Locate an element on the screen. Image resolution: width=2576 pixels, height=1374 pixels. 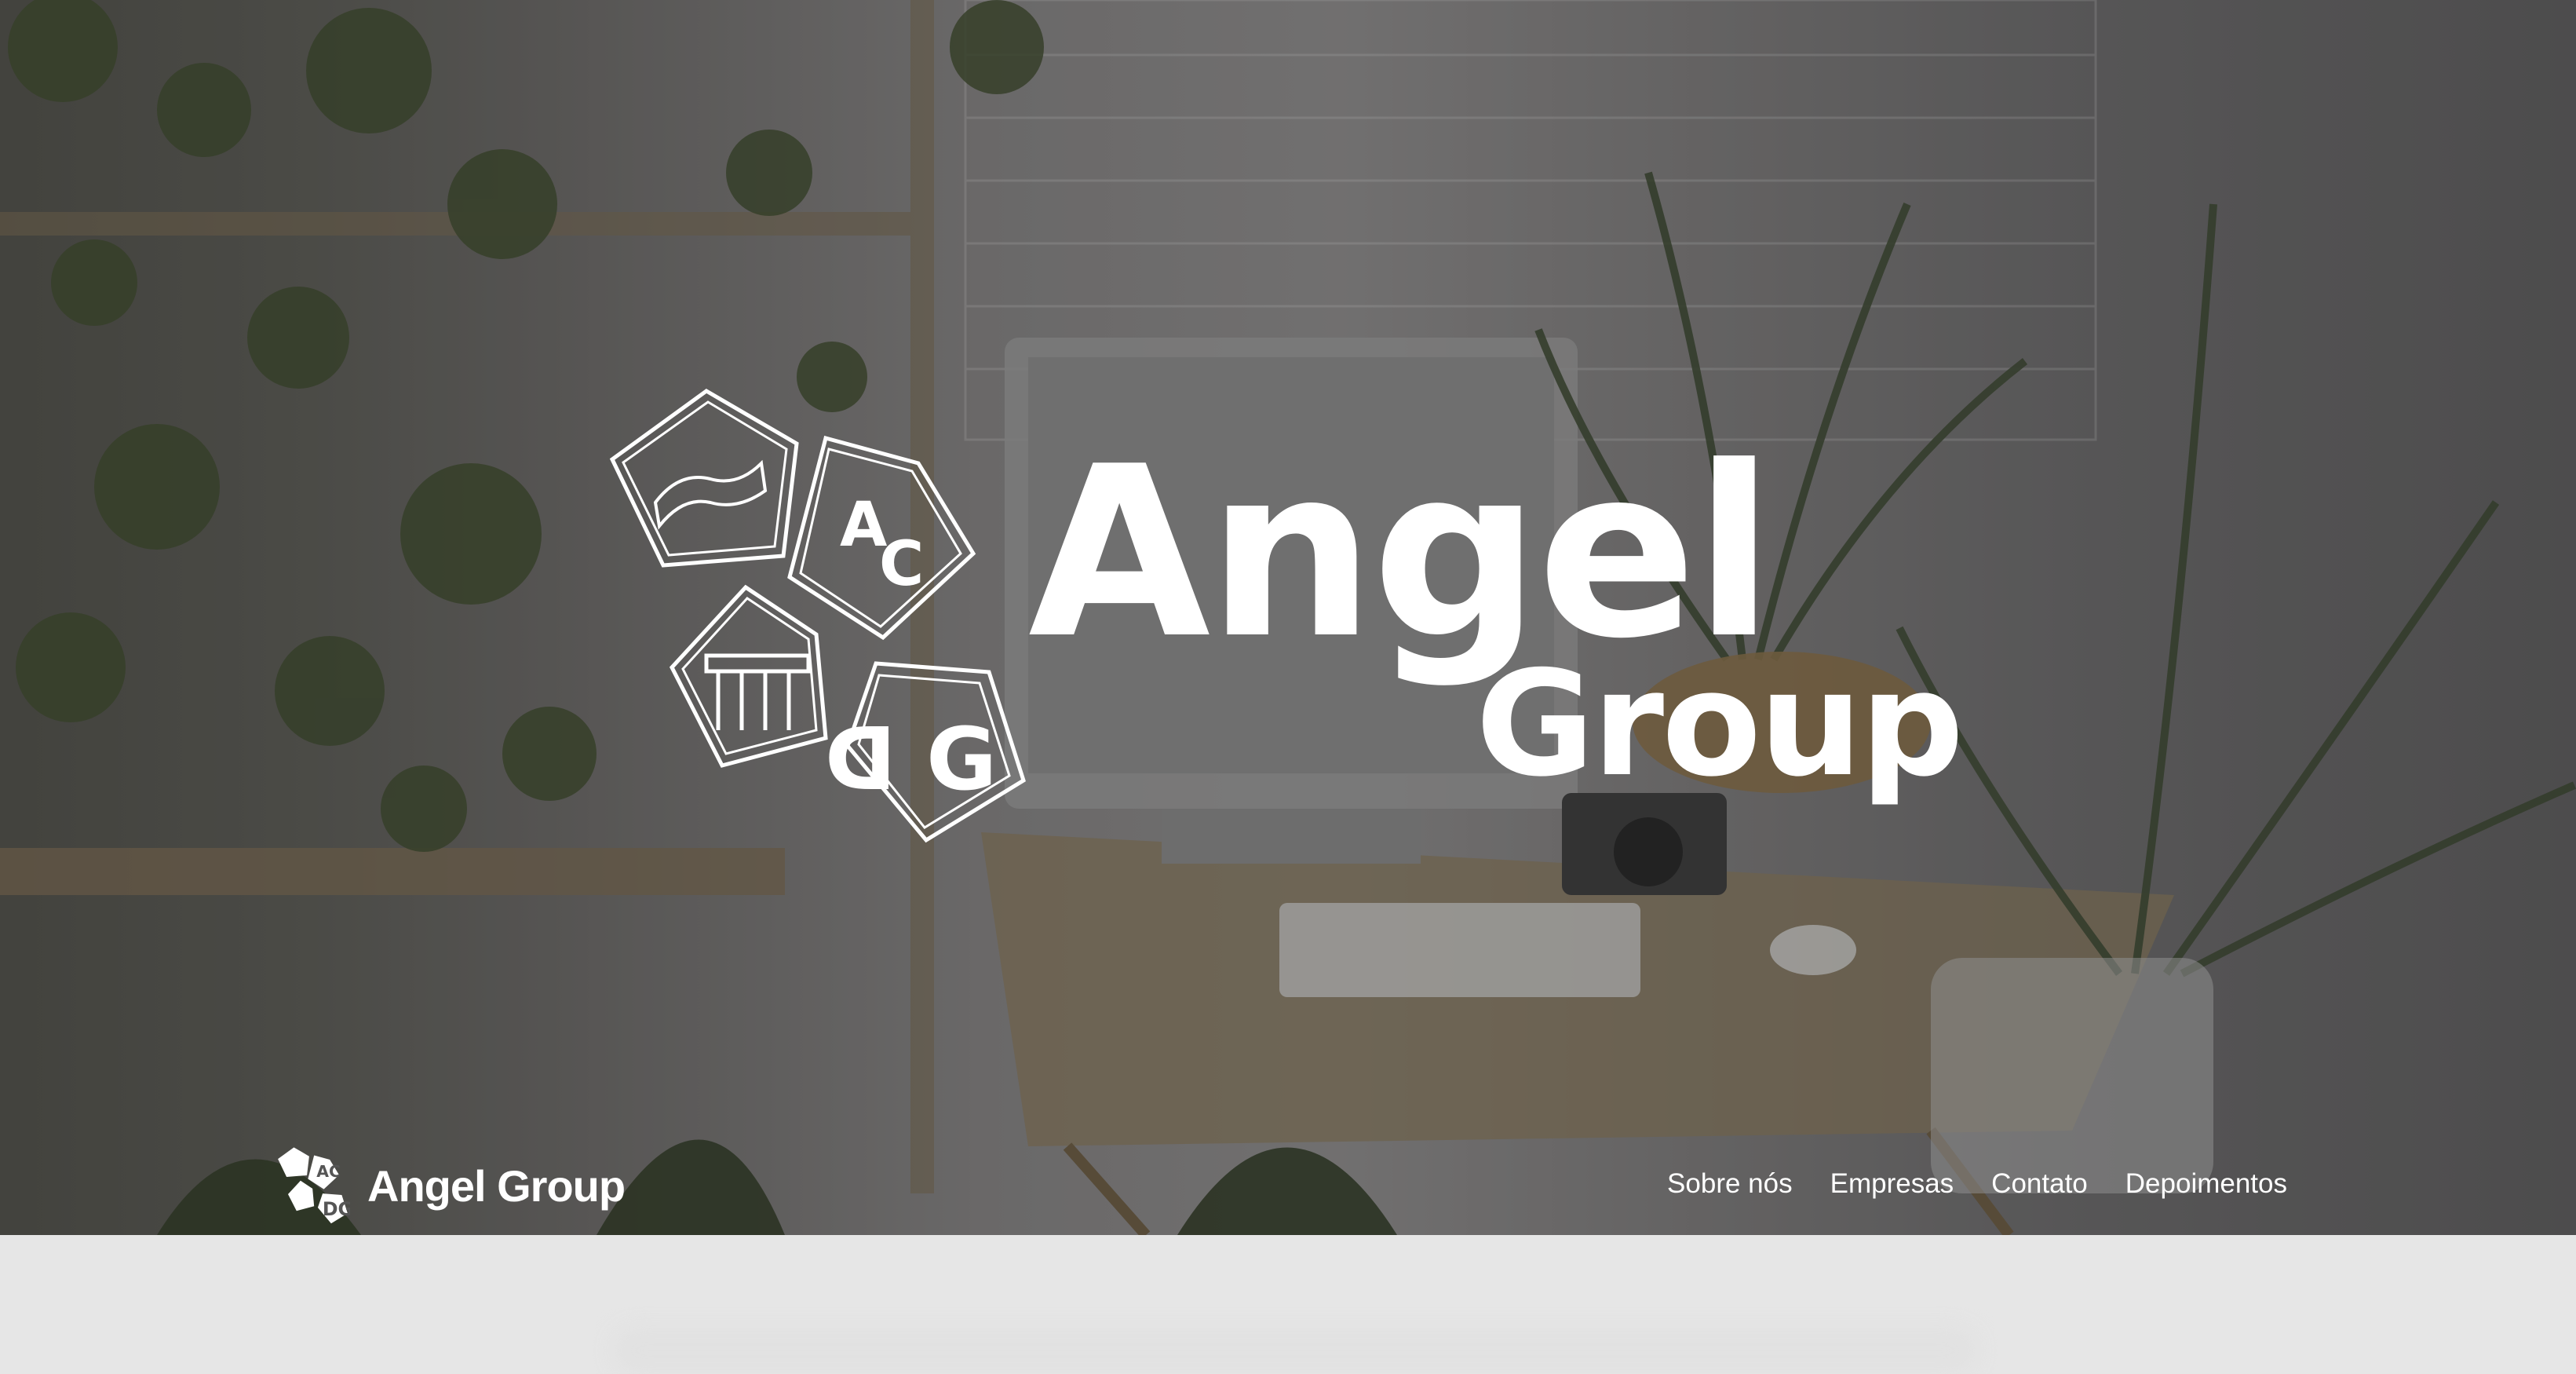
brand-name: Angel Group is located at coordinates (496, 1185).